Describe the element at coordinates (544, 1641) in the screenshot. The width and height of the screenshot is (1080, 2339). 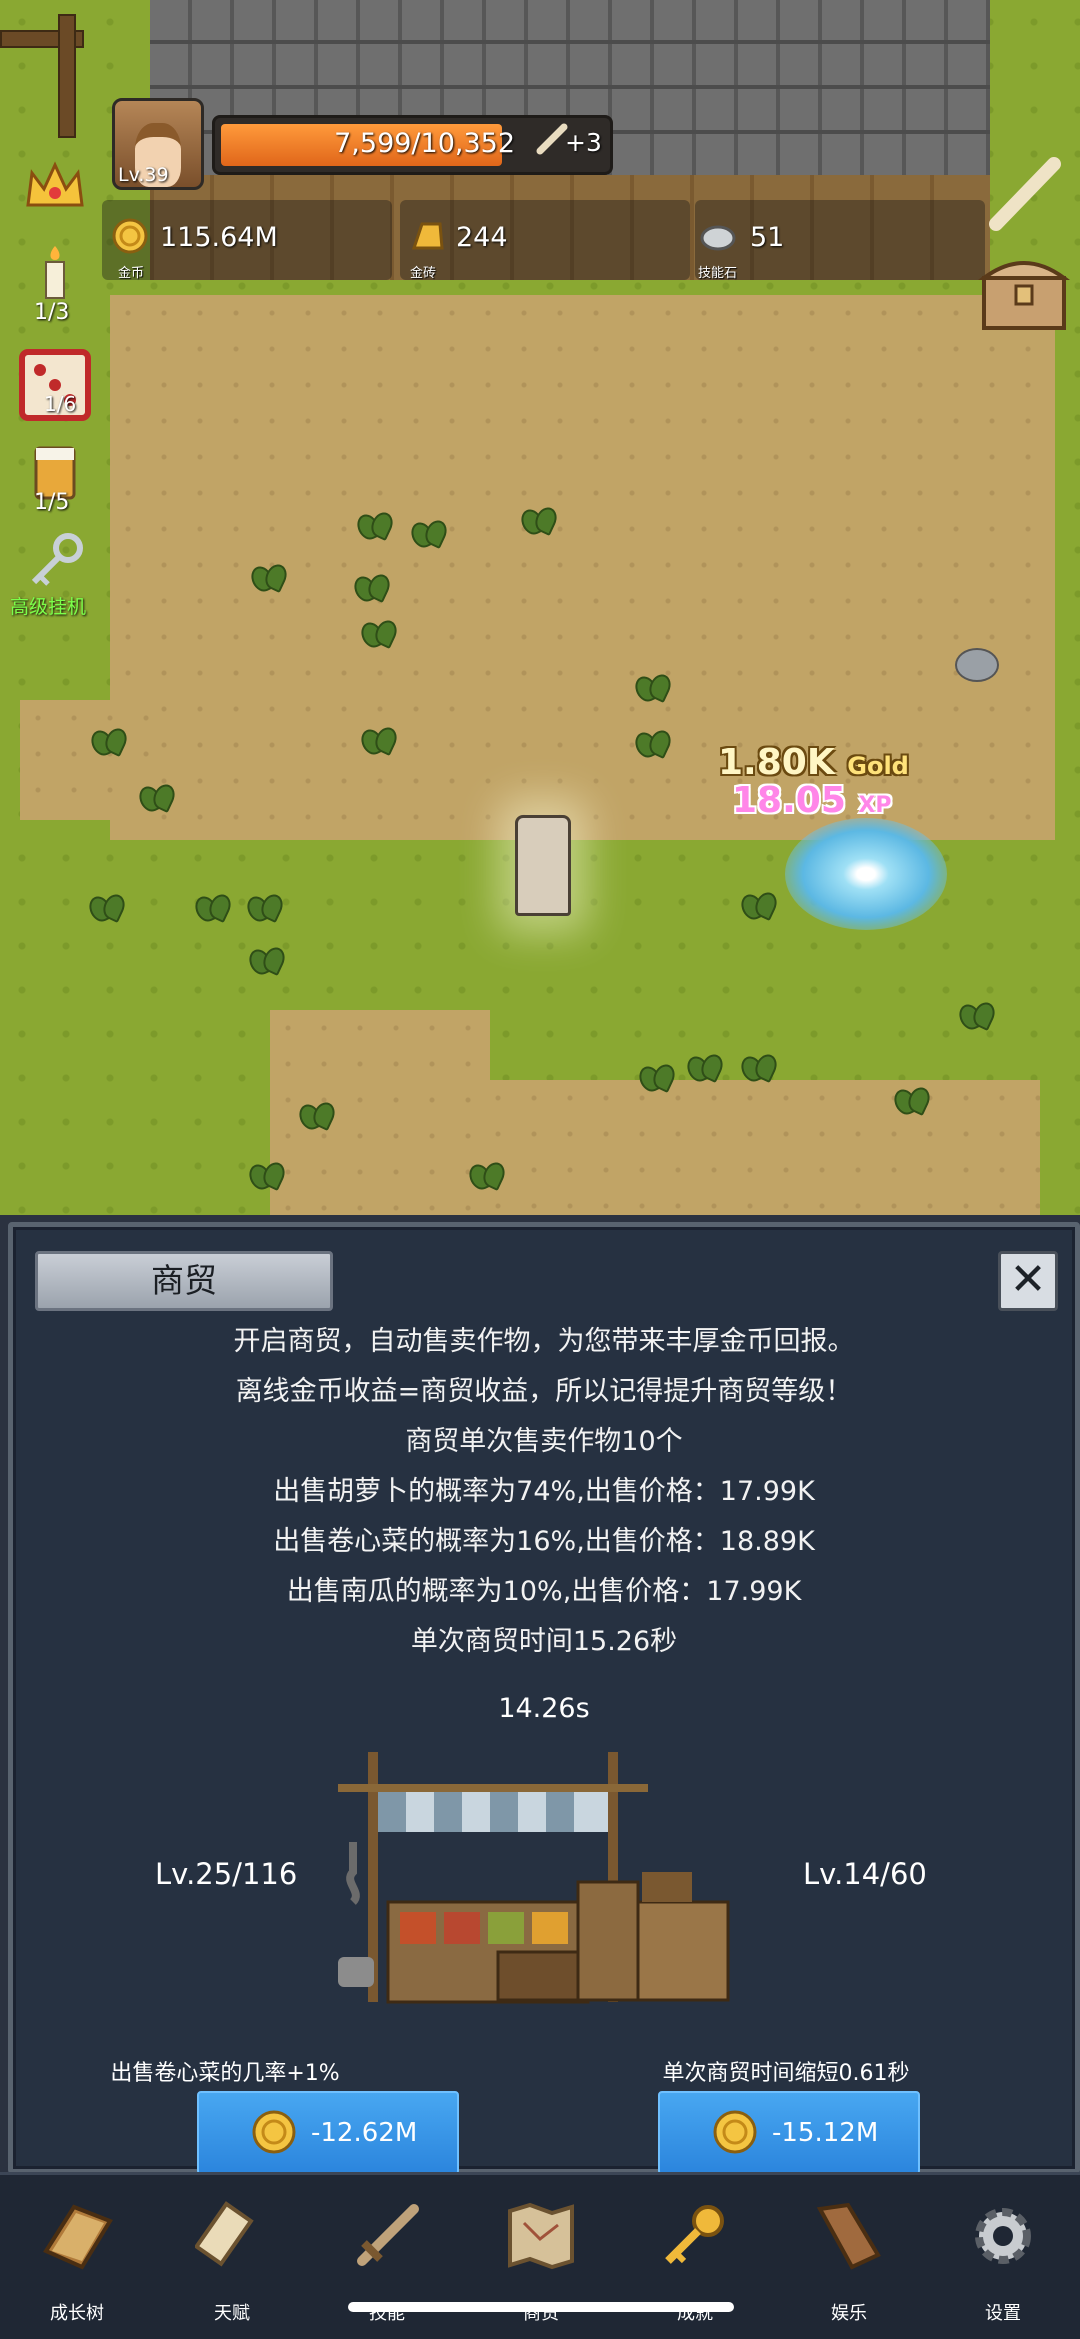
I see `desc-line-7: 单次商贸时间15.26秒` at that location.